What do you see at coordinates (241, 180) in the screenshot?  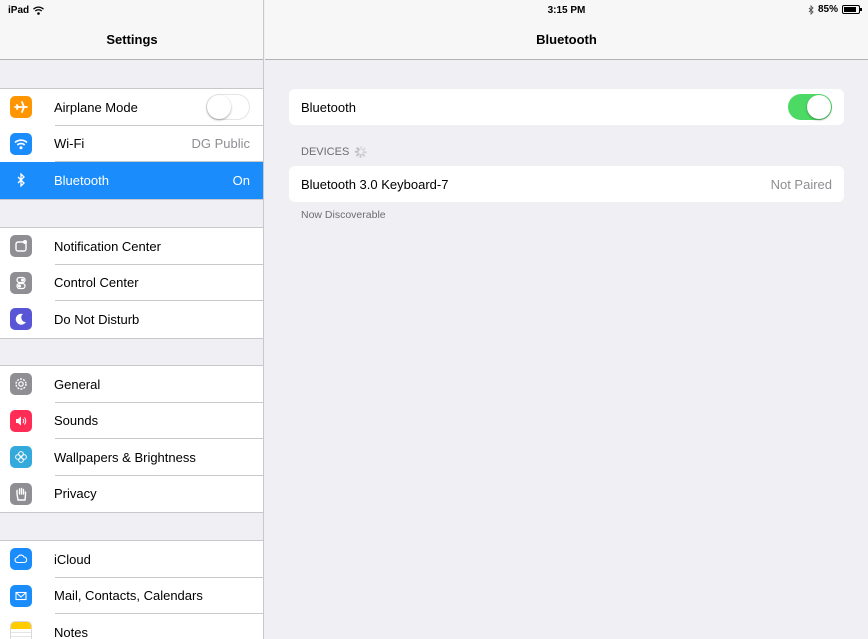 I see `bluetooth-status-value: On` at bounding box center [241, 180].